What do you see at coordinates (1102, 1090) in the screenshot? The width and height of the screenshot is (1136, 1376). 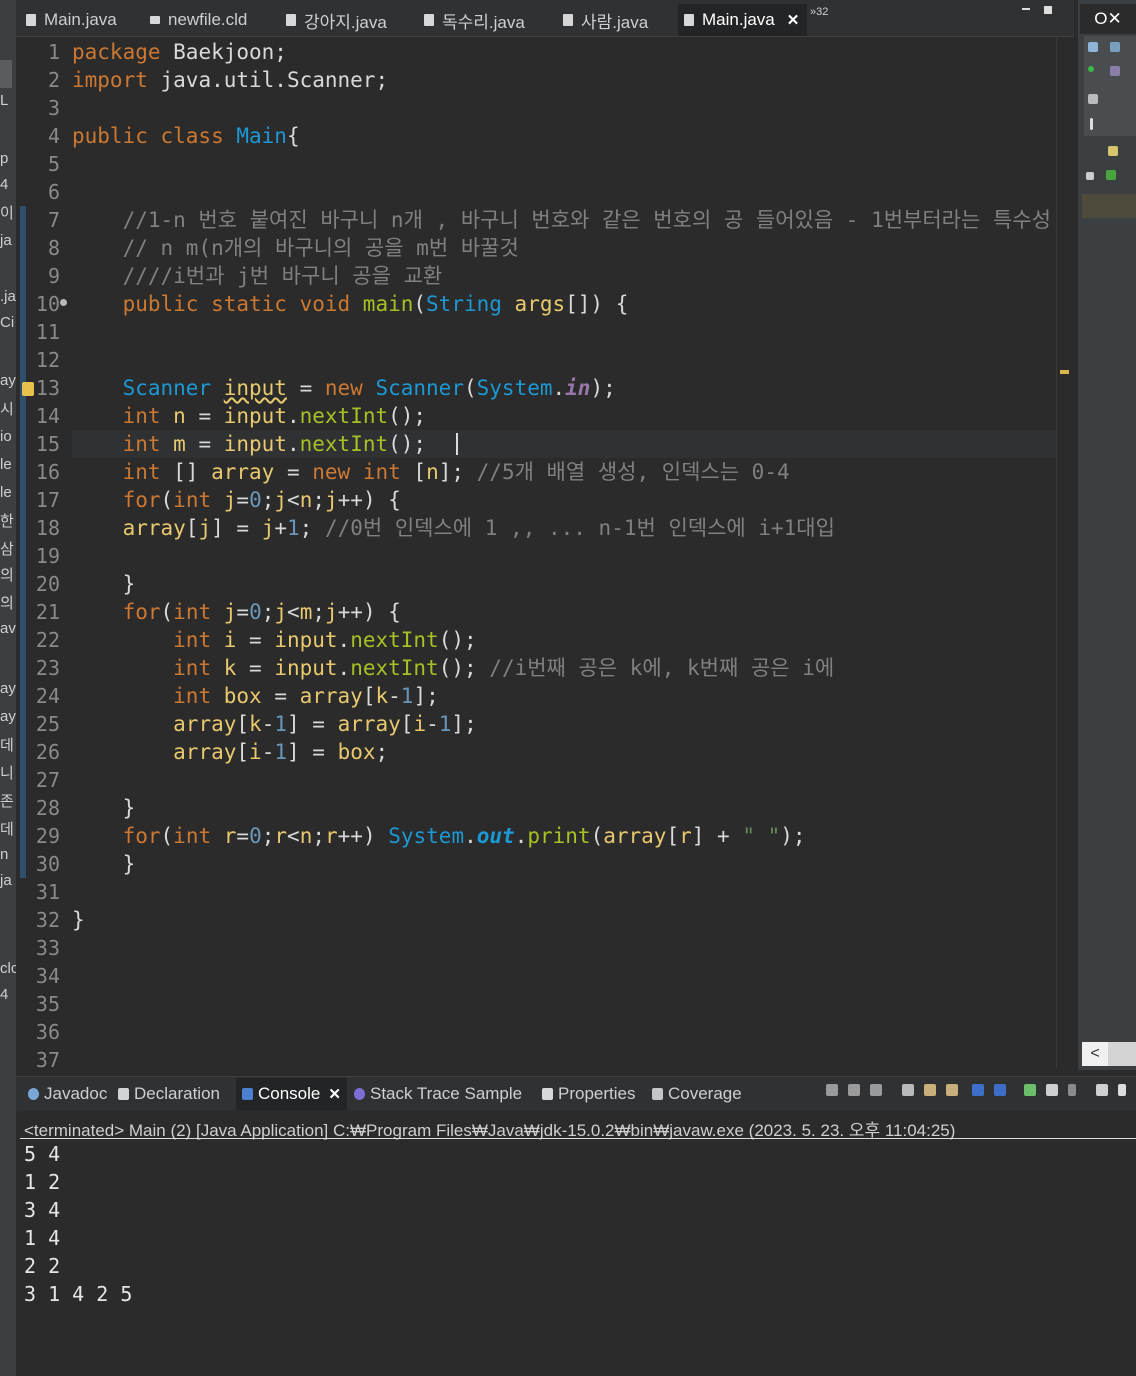 I see `new-console-icon` at bounding box center [1102, 1090].